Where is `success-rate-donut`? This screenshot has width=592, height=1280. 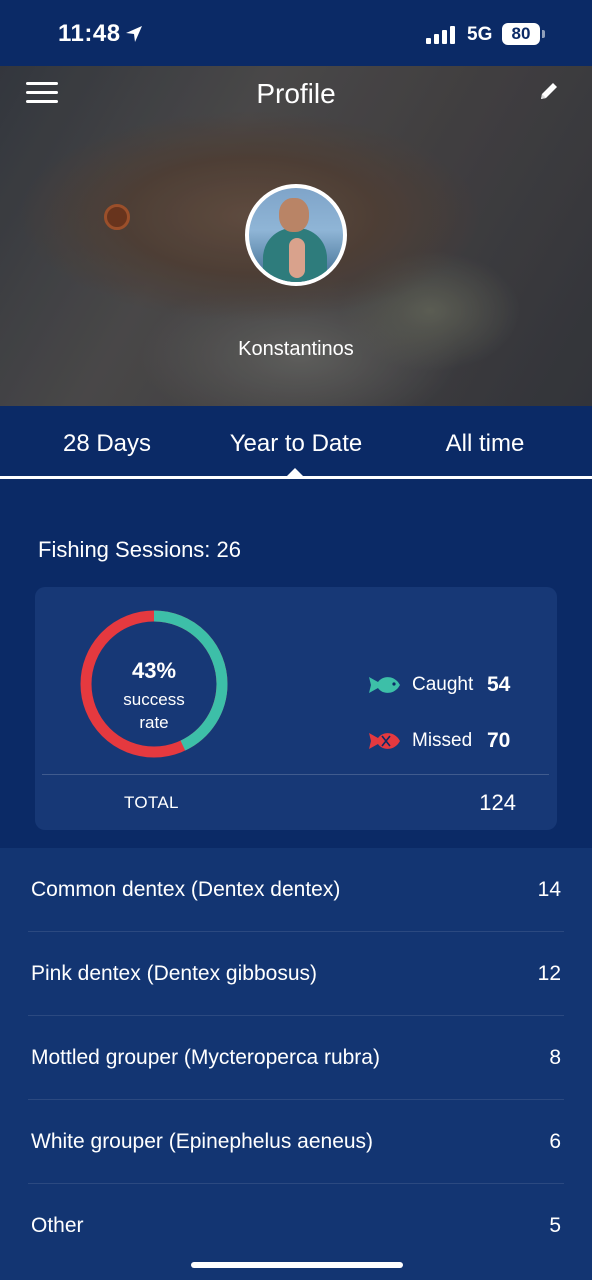 success-rate-donut is located at coordinates (154, 684).